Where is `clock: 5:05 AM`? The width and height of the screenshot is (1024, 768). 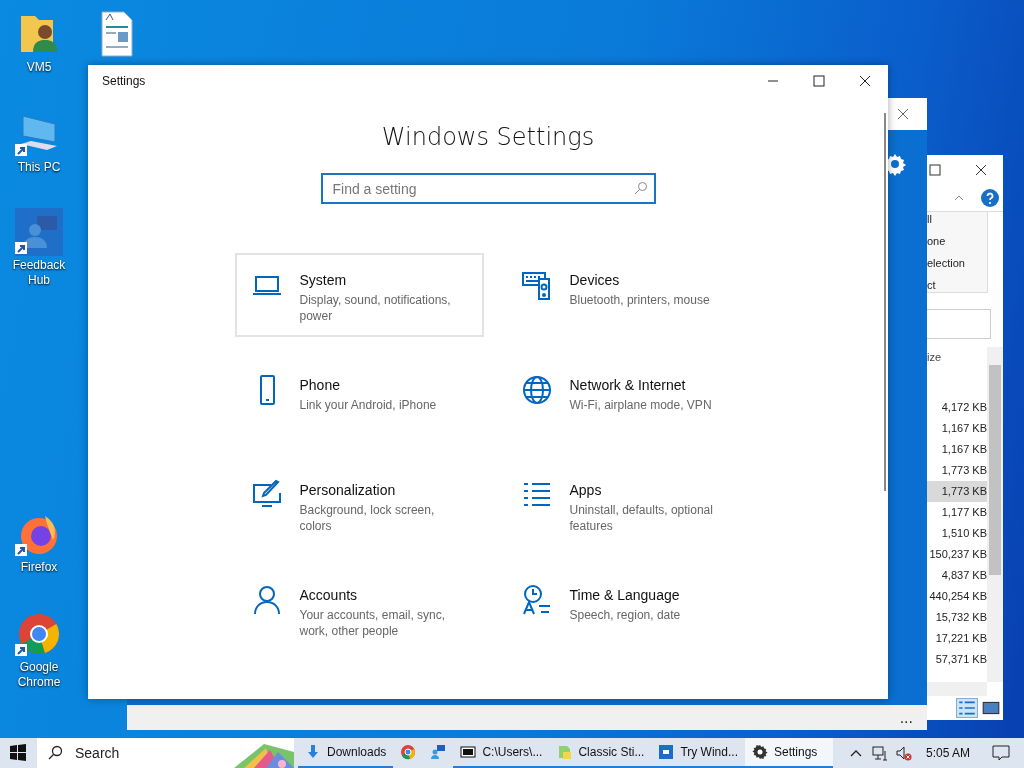 clock: 5:05 AM is located at coordinates (947, 753).